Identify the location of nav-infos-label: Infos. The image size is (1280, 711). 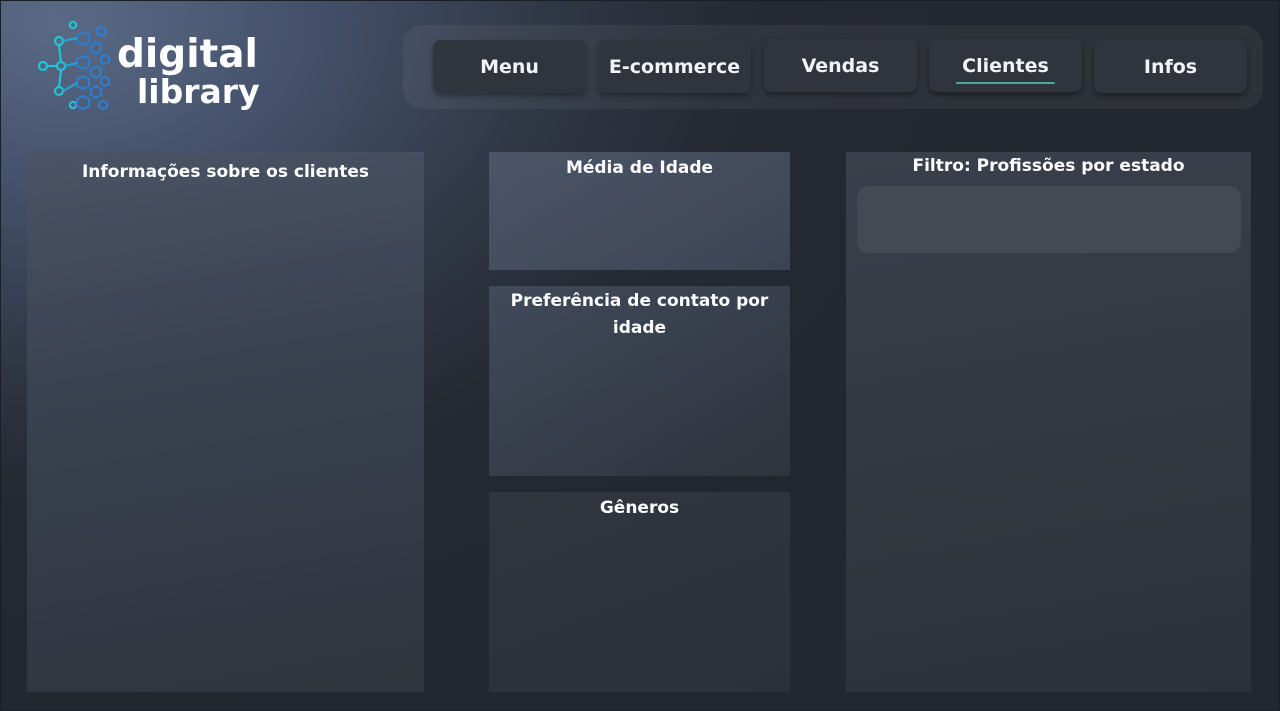
(1170, 66).